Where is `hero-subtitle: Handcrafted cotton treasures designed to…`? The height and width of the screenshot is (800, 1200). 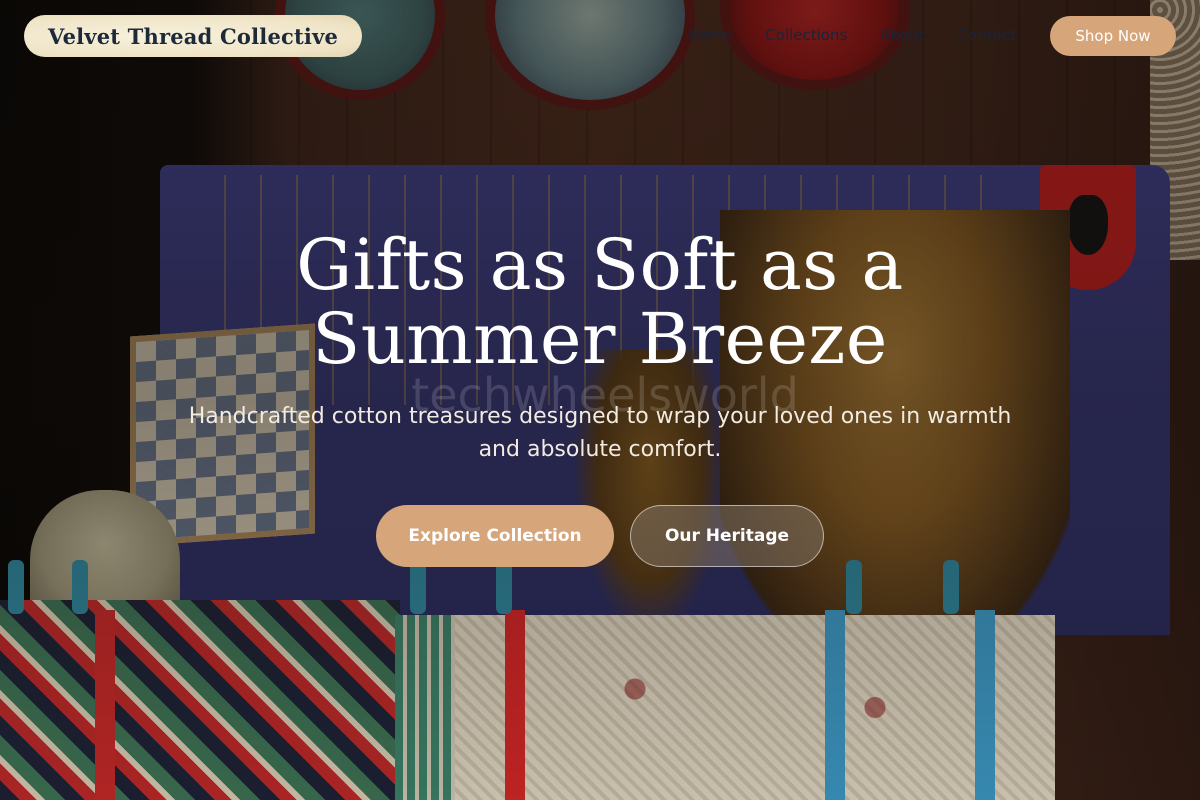 hero-subtitle: Handcrafted cotton treasures designed to… is located at coordinates (600, 433).